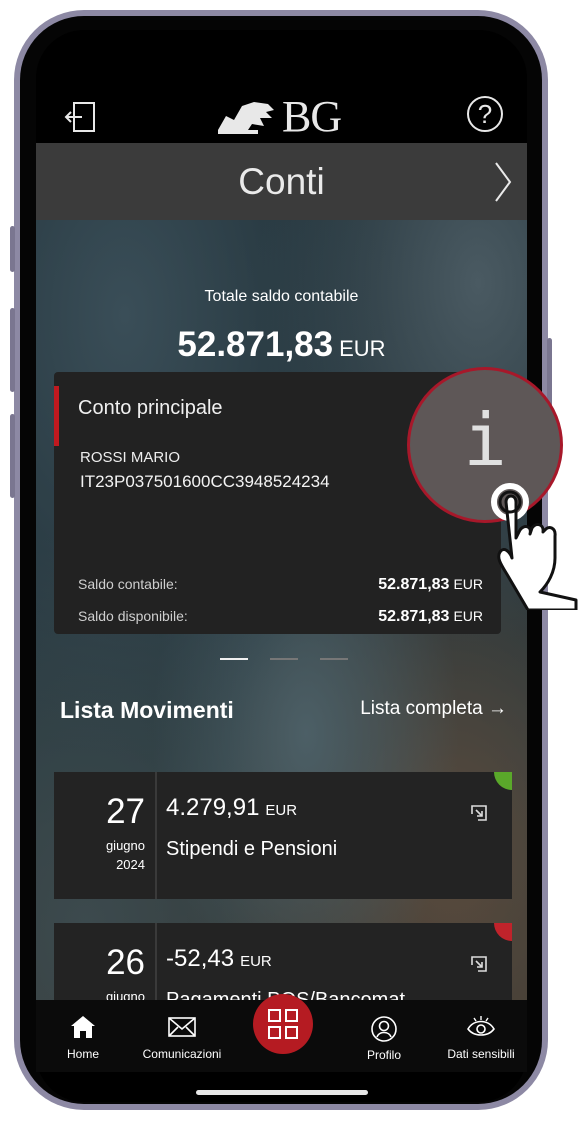  I want to click on status-flag-green, so click(503, 781).